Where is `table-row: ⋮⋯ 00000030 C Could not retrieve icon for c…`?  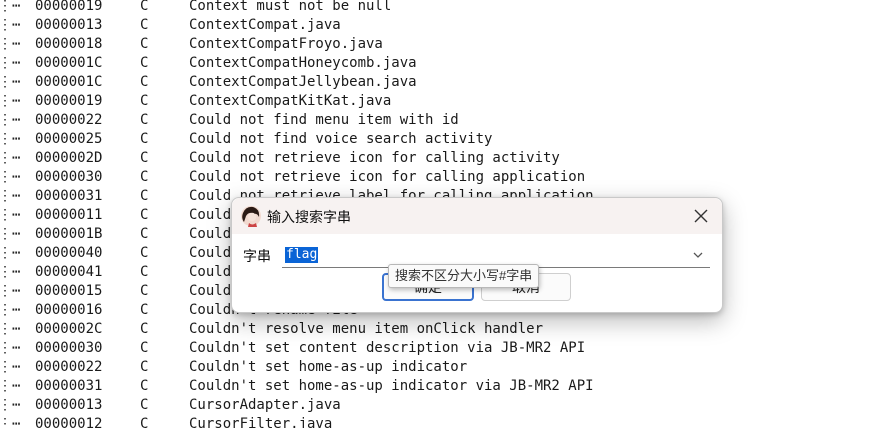
table-row: ⋮⋯ 00000030 C Could not retrieve icon for c… is located at coordinates (439, 177).